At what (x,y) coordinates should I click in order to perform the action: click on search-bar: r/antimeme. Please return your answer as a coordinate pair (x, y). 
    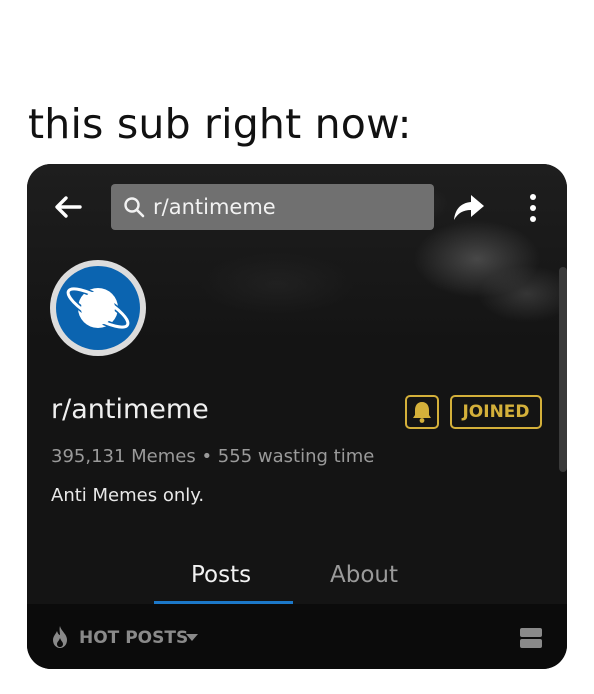
    Looking at the image, I should click on (272, 207).